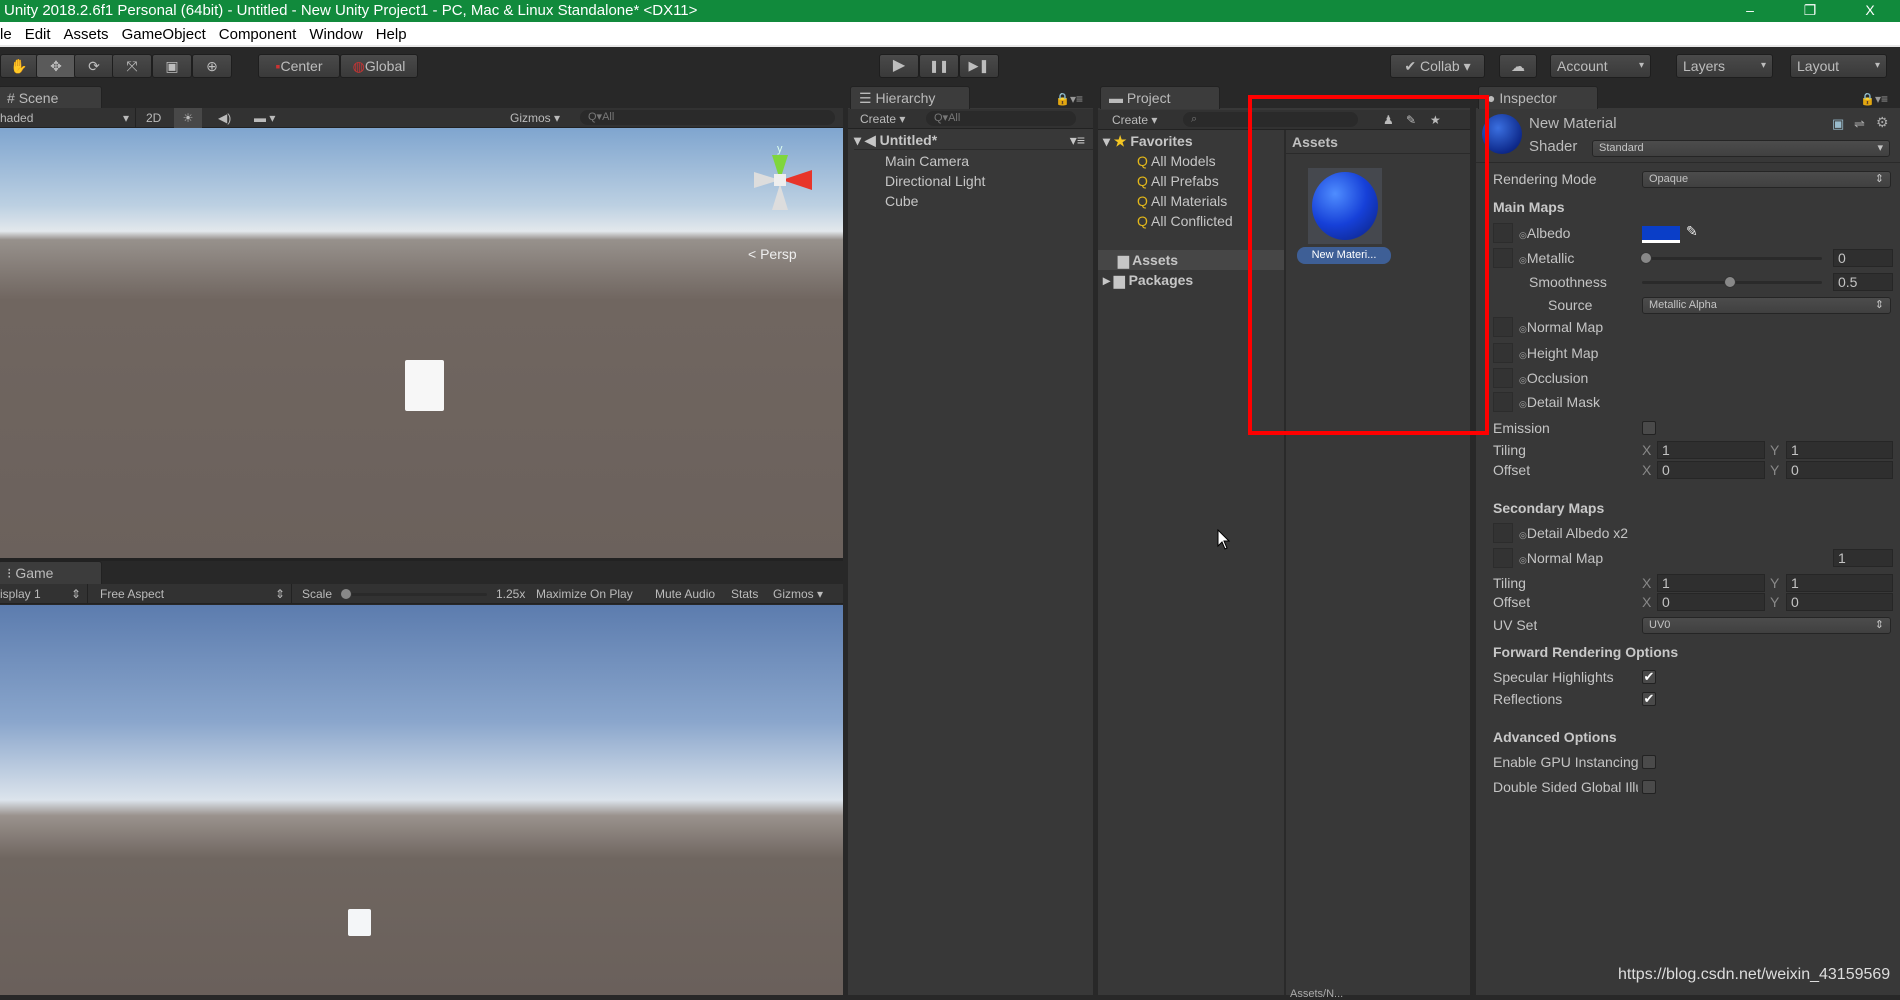 The height and width of the screenshot is (1000, 1900). What do you see at coordinates (901, 201) in the screenshot?
I see `hierarchy-item: Cube` at bounding box center [901, 201].